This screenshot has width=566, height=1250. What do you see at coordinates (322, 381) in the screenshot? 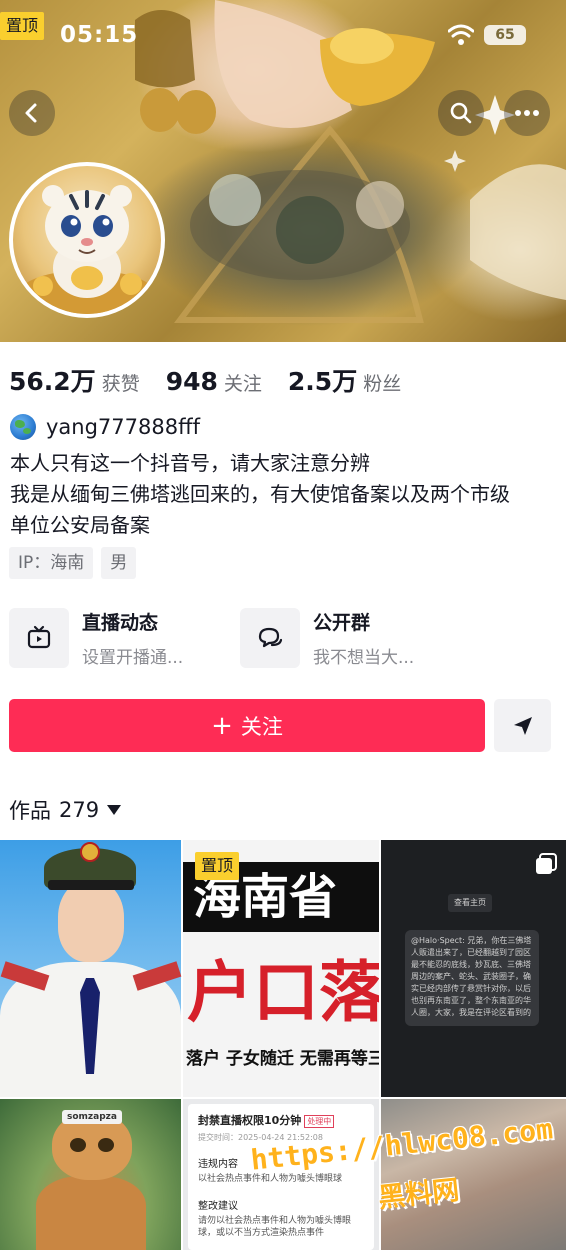
I see `stat-followers-value: 2.5万` at bounding box center [322, 381].